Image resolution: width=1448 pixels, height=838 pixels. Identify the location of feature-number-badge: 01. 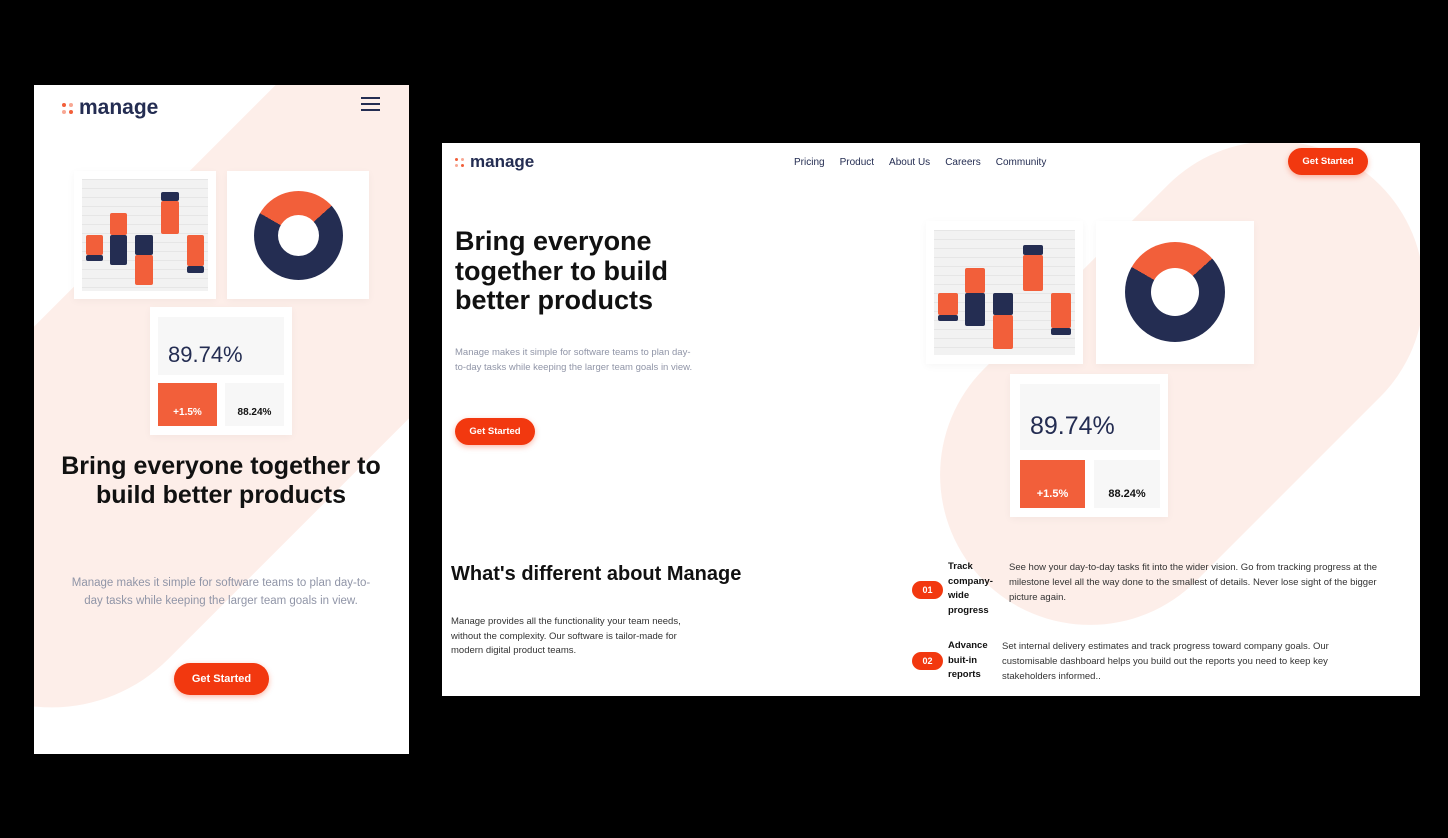
(927, 590).